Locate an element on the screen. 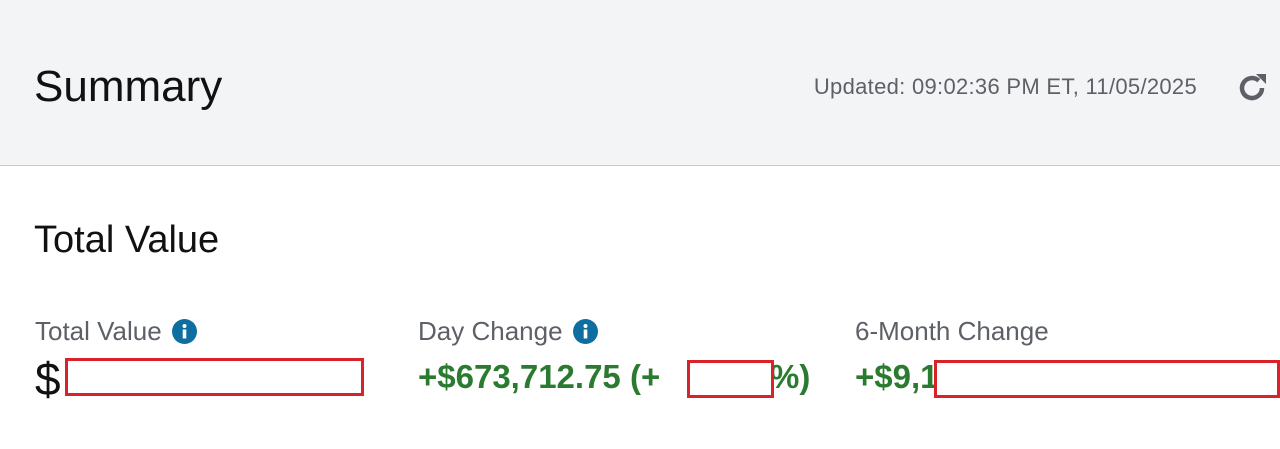 Image resolution: width=1280 pixels, height=449 pixels. page-title: Summary is located at coordinates (128, 86).